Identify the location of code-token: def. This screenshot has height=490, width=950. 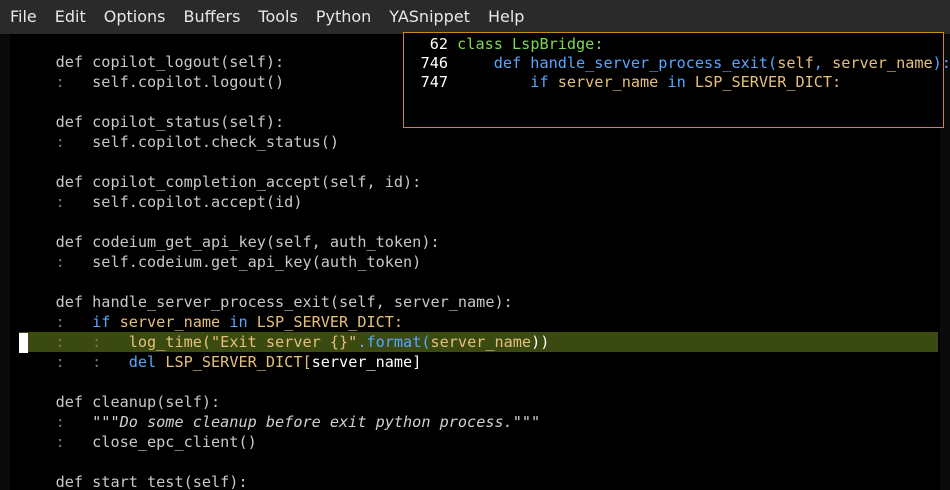
(512, 63).